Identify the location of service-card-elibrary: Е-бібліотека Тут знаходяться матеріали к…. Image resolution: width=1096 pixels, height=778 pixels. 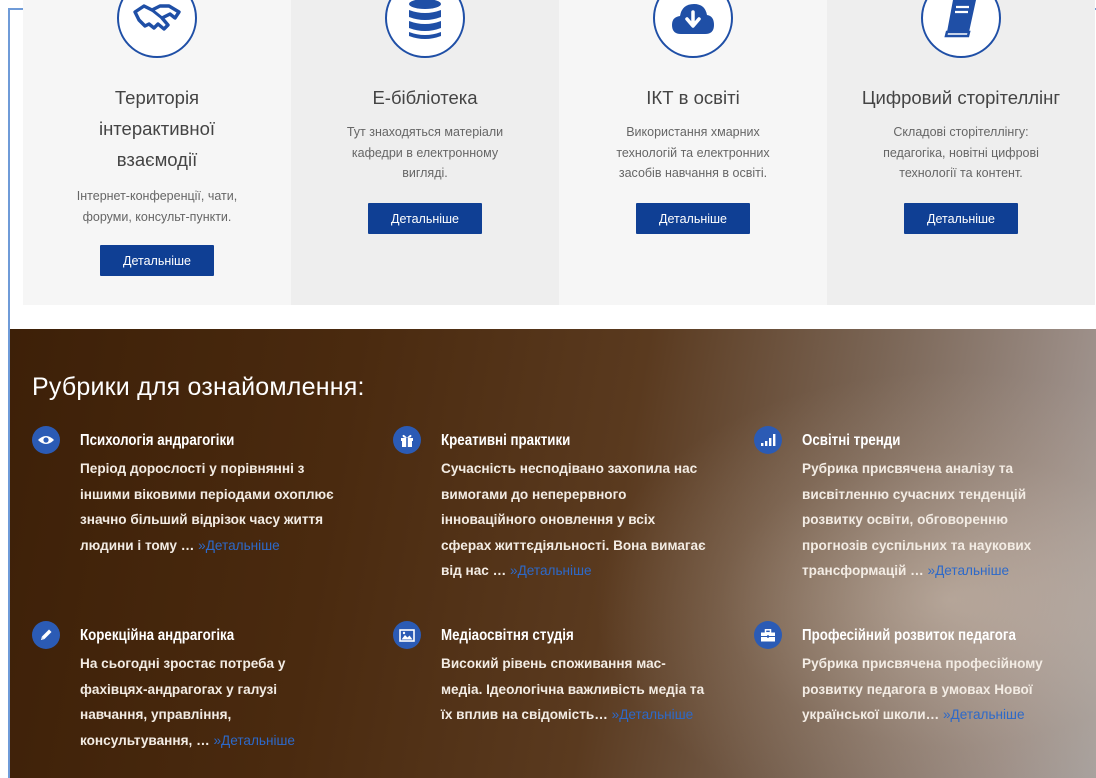
(425, 152).